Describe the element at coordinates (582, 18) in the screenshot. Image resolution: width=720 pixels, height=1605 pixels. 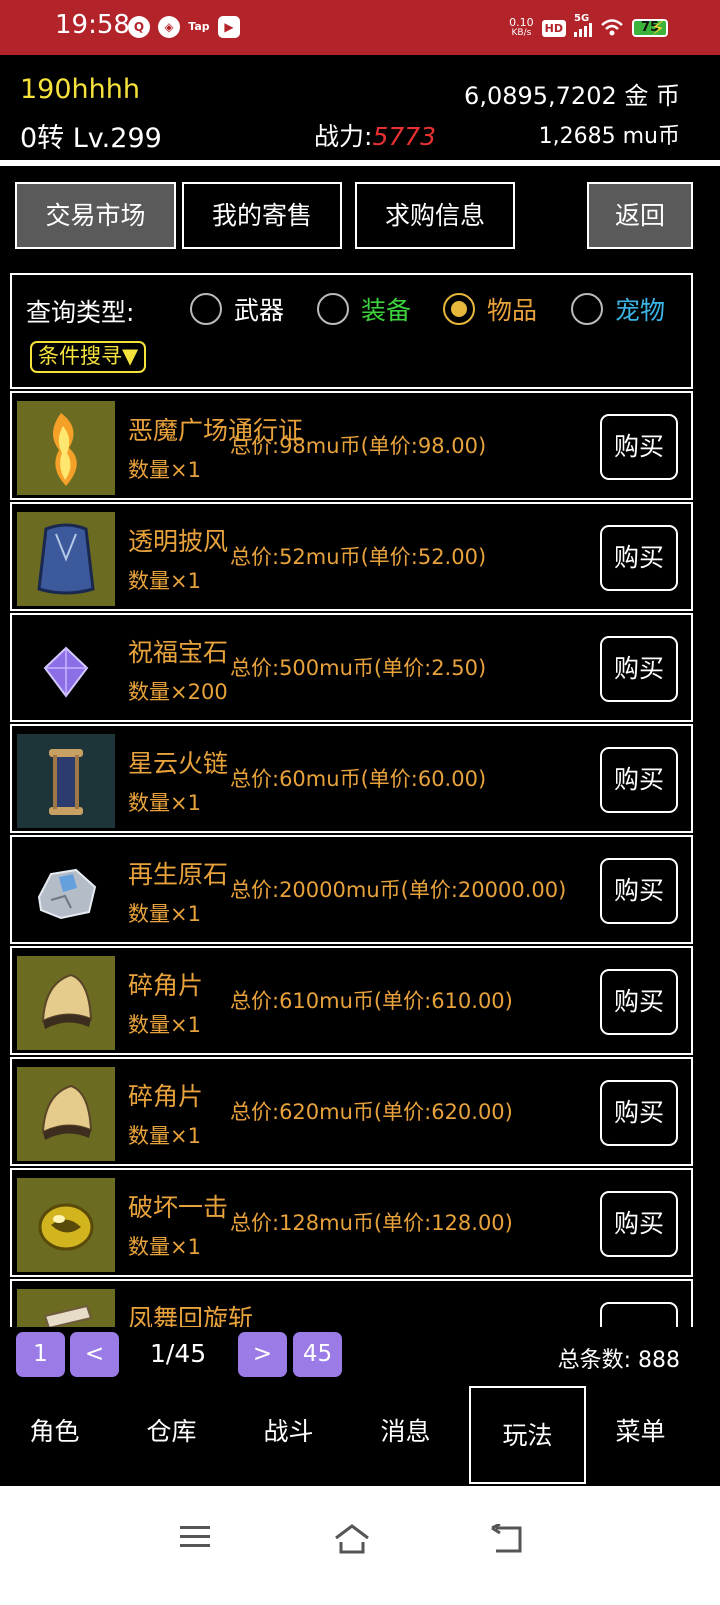
I see `signal-label: 5G` at that location.